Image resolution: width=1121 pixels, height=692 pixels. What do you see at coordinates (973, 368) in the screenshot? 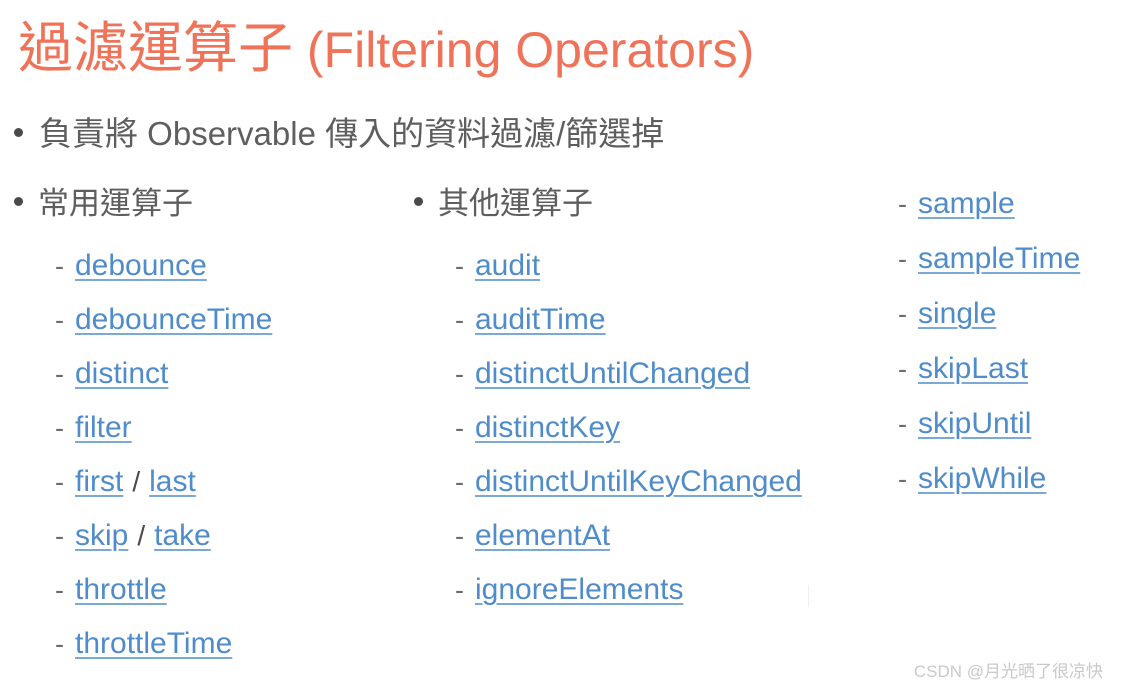
I see `operator-link: skipLast` at bounding box center [973, 368].